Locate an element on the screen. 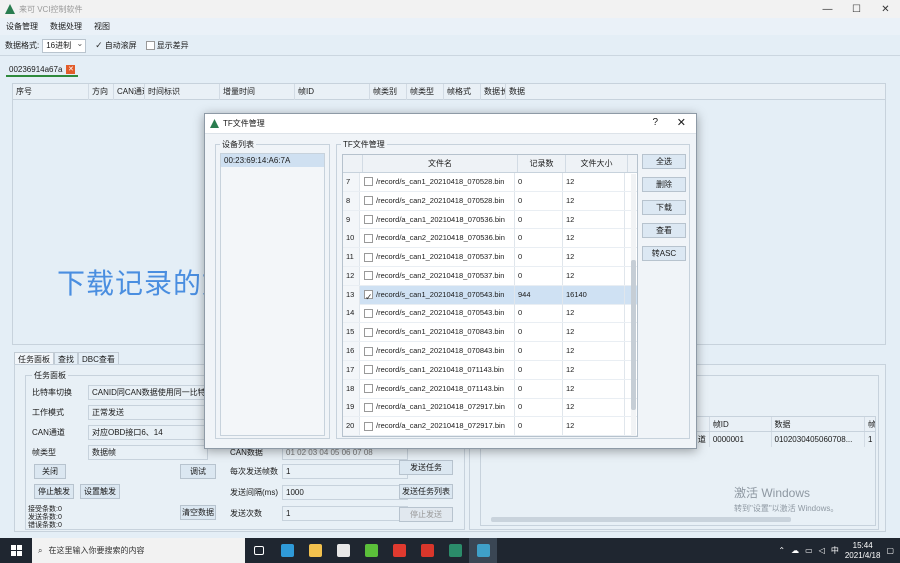  column-header: 记录数 is located at coordinates (542, 163).